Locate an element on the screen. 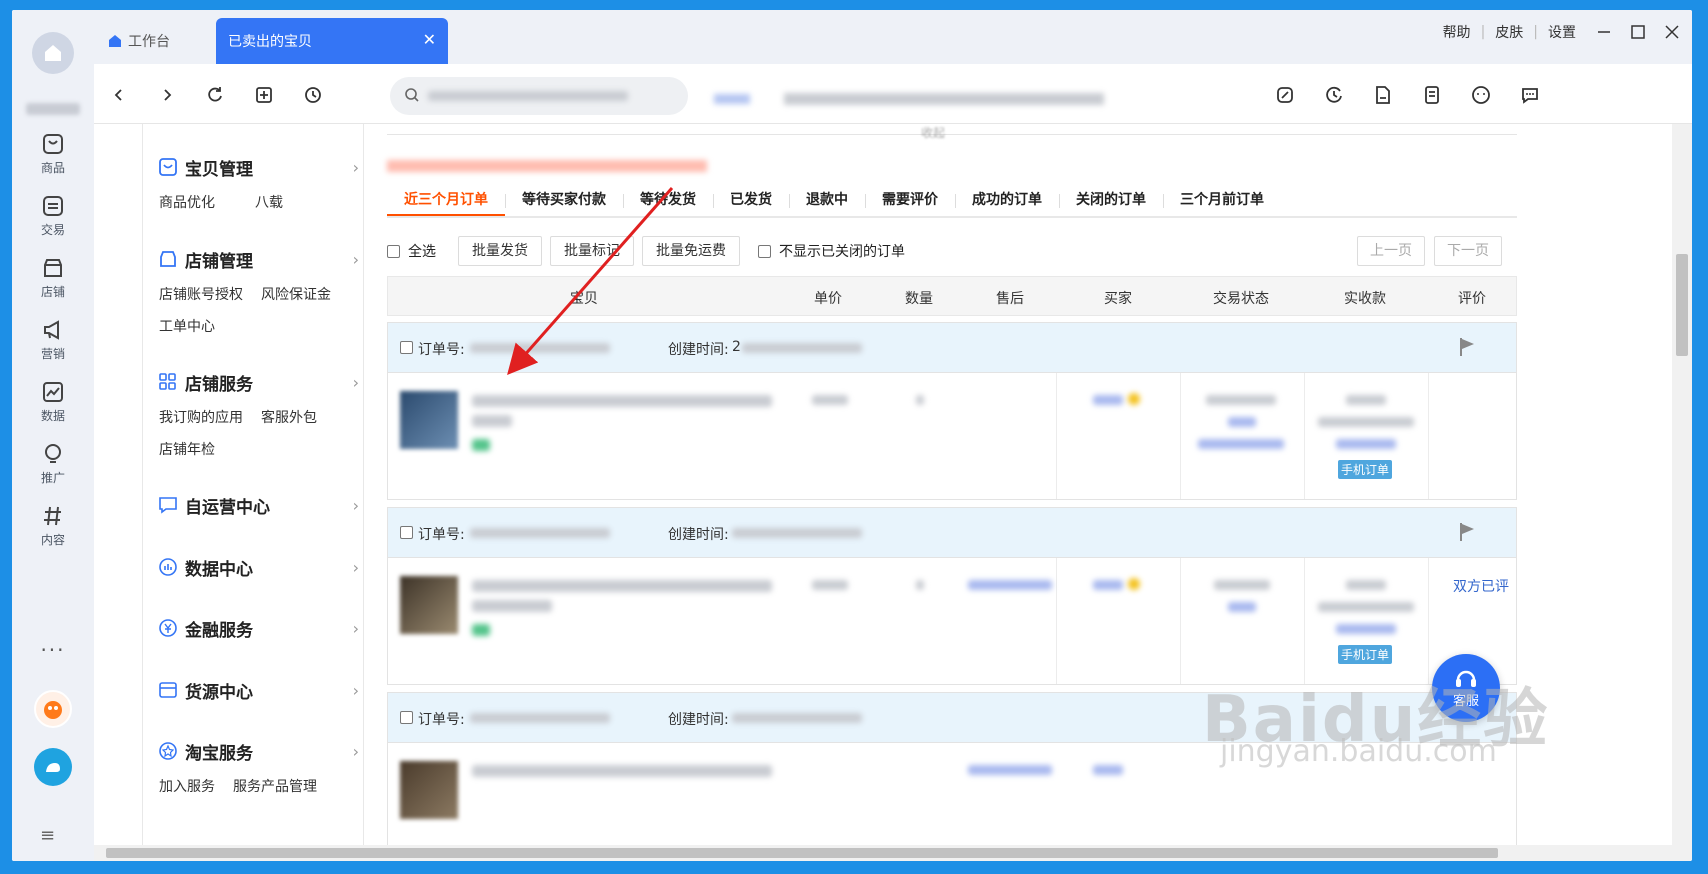 The height and width of the screenshot is (874, 1708). vertical-scrollbar is located at coordinates (1682, 492).